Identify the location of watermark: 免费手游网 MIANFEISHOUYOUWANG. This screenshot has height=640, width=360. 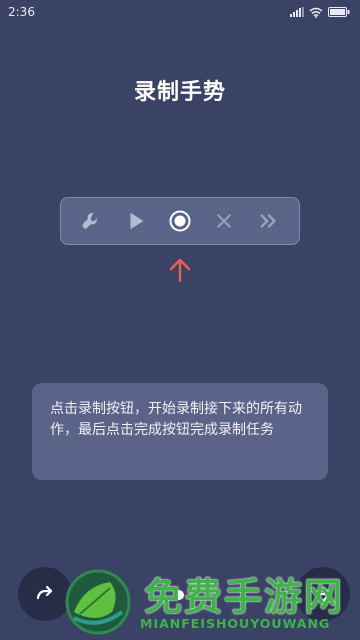
(212, 601).